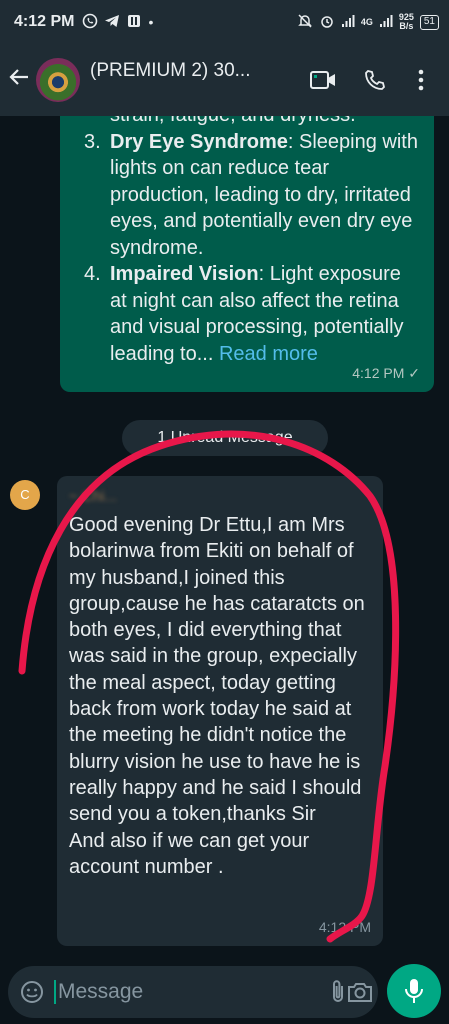  Describe the element at coordinates (406, 26) in the screenshot. I see `net-speed-unit: B/s` at that location.